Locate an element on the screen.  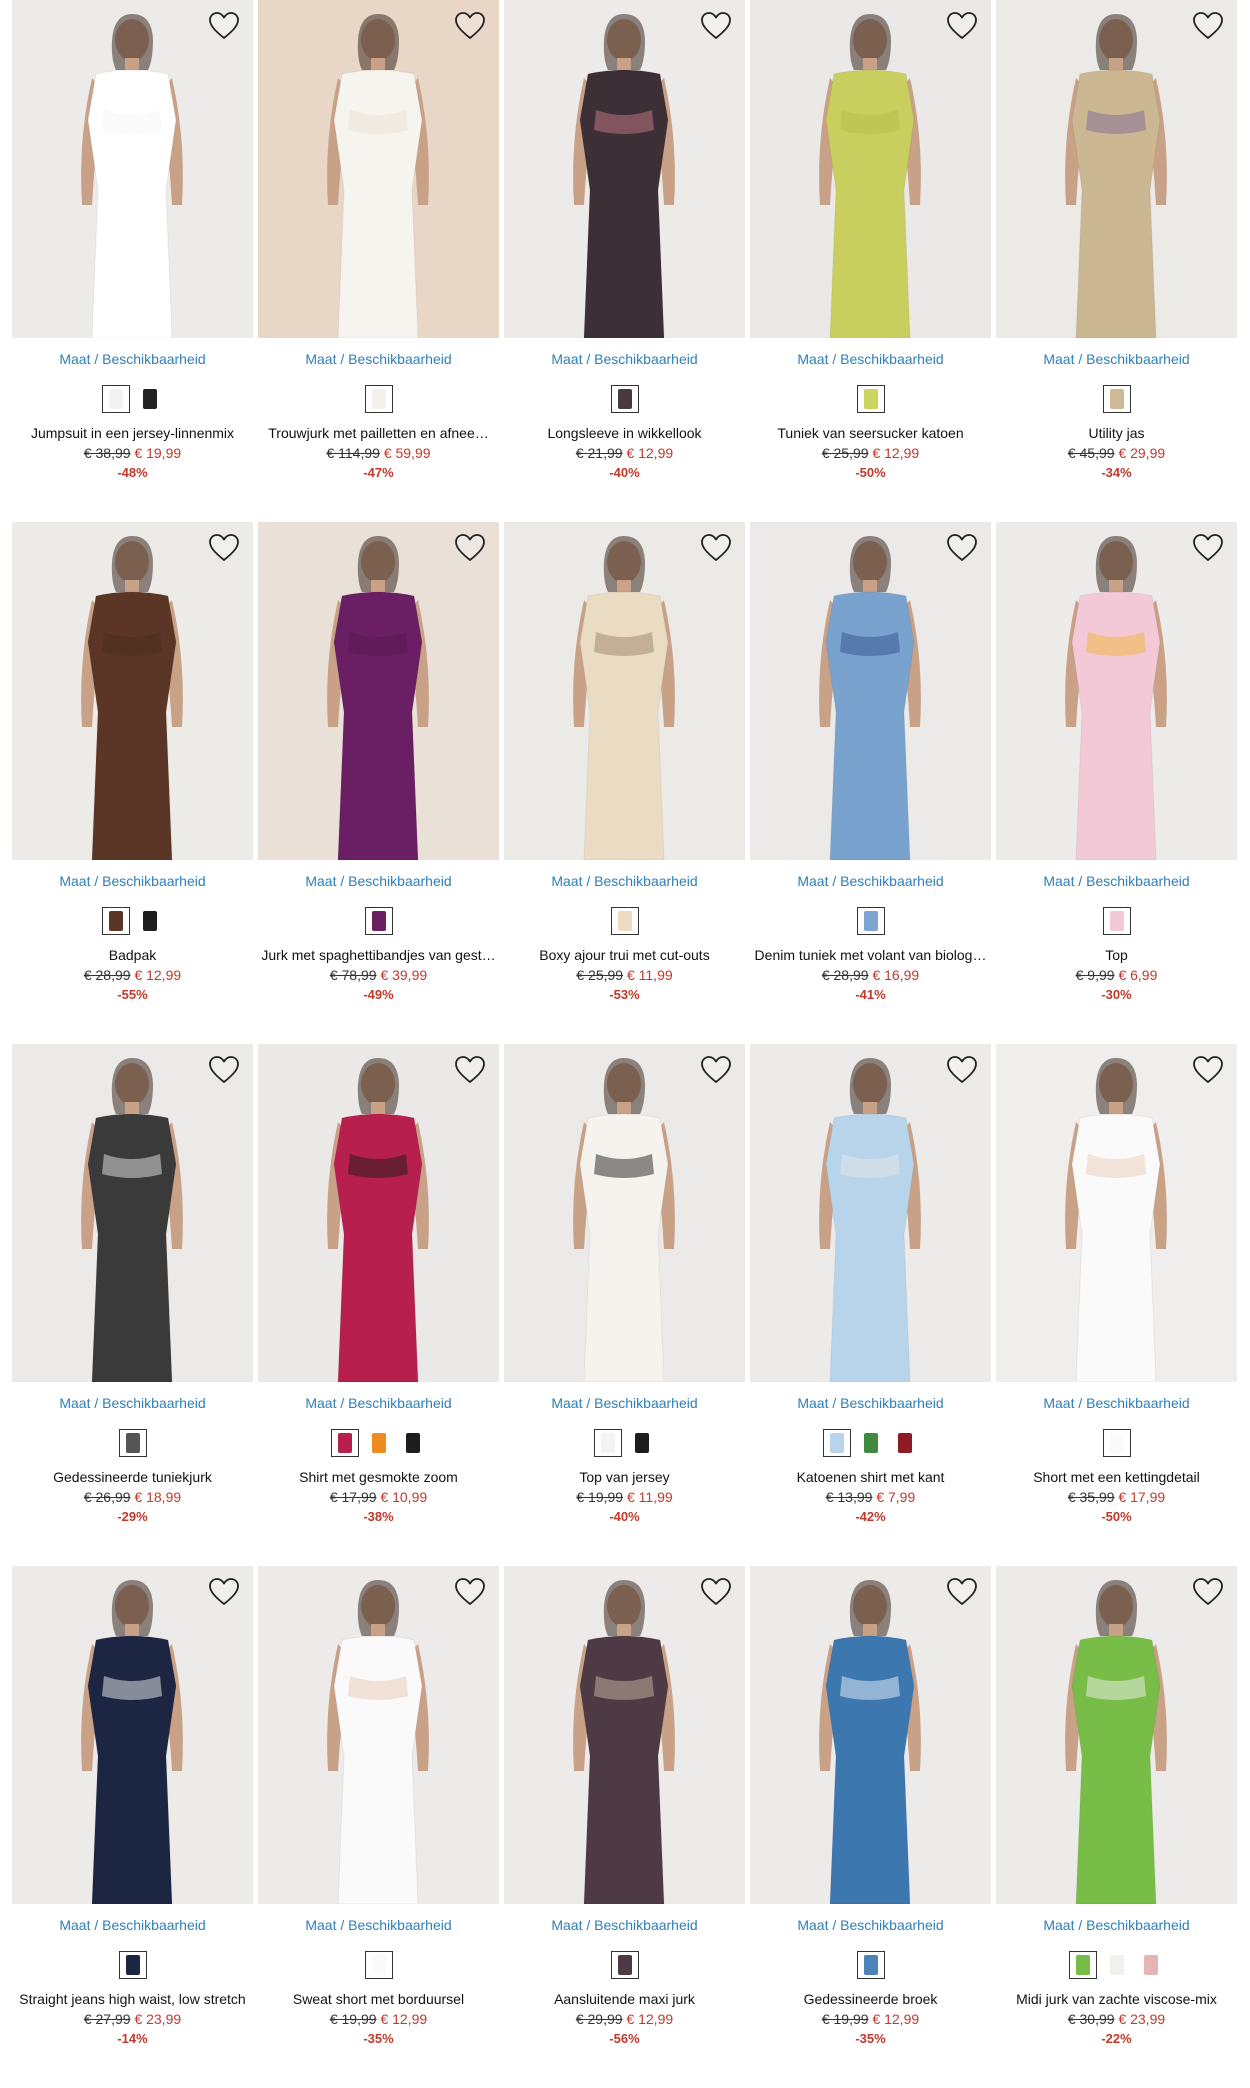
product-name: Short met een kettingdetail is located at coordinates (1116, 1477).